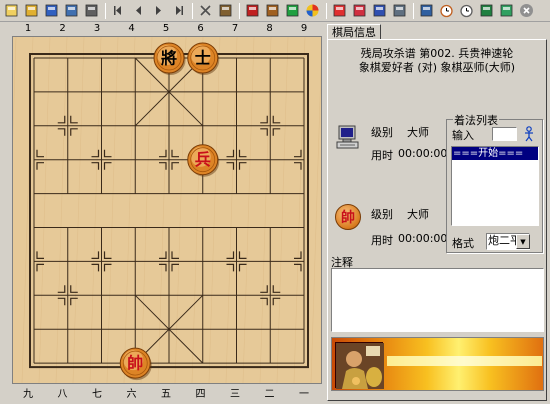 The image size is (550, 404). What do you see at coordinates (506, 11) in the screenshot?
I see `picture-icon` at bounding box center [506, 11].